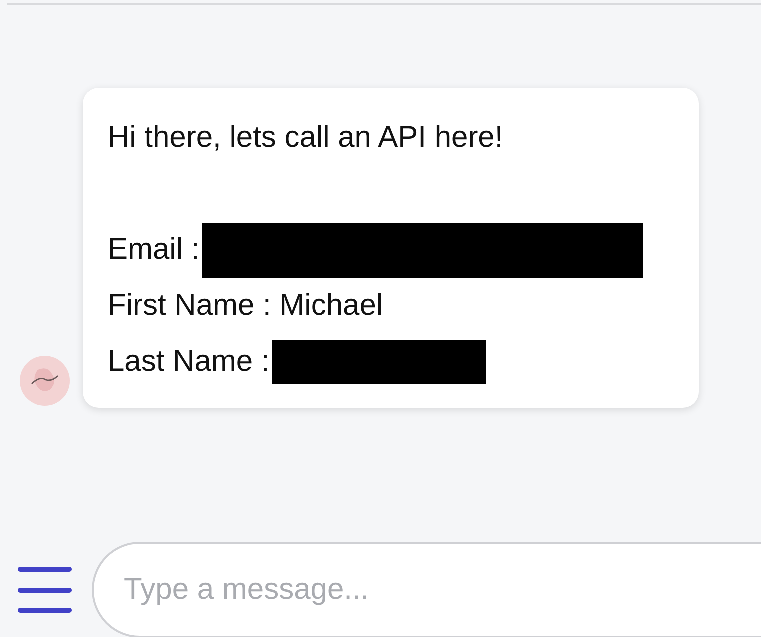 The height and width of the screenshot is (637, 761). Describe the element at coordinates (154, 250) in the screenshot. I see `field-label: Email :` at that location.